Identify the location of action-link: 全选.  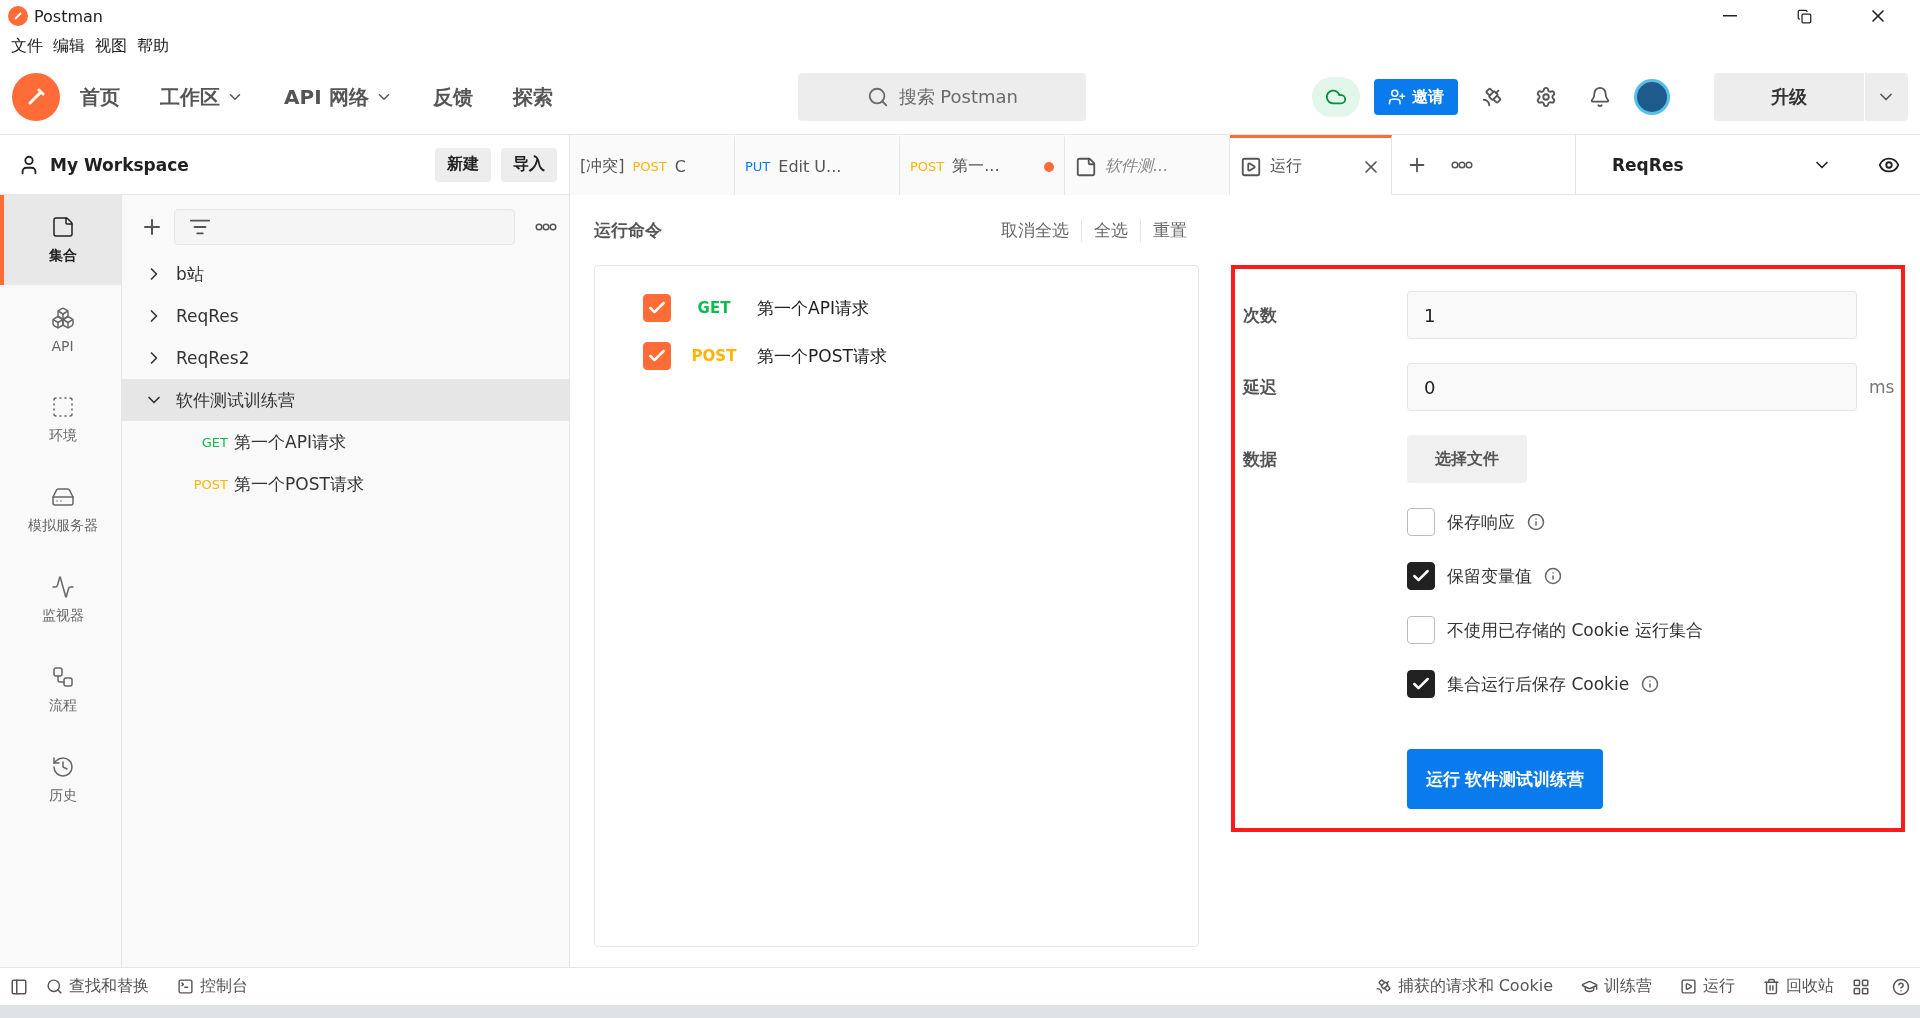
(1110, 230).